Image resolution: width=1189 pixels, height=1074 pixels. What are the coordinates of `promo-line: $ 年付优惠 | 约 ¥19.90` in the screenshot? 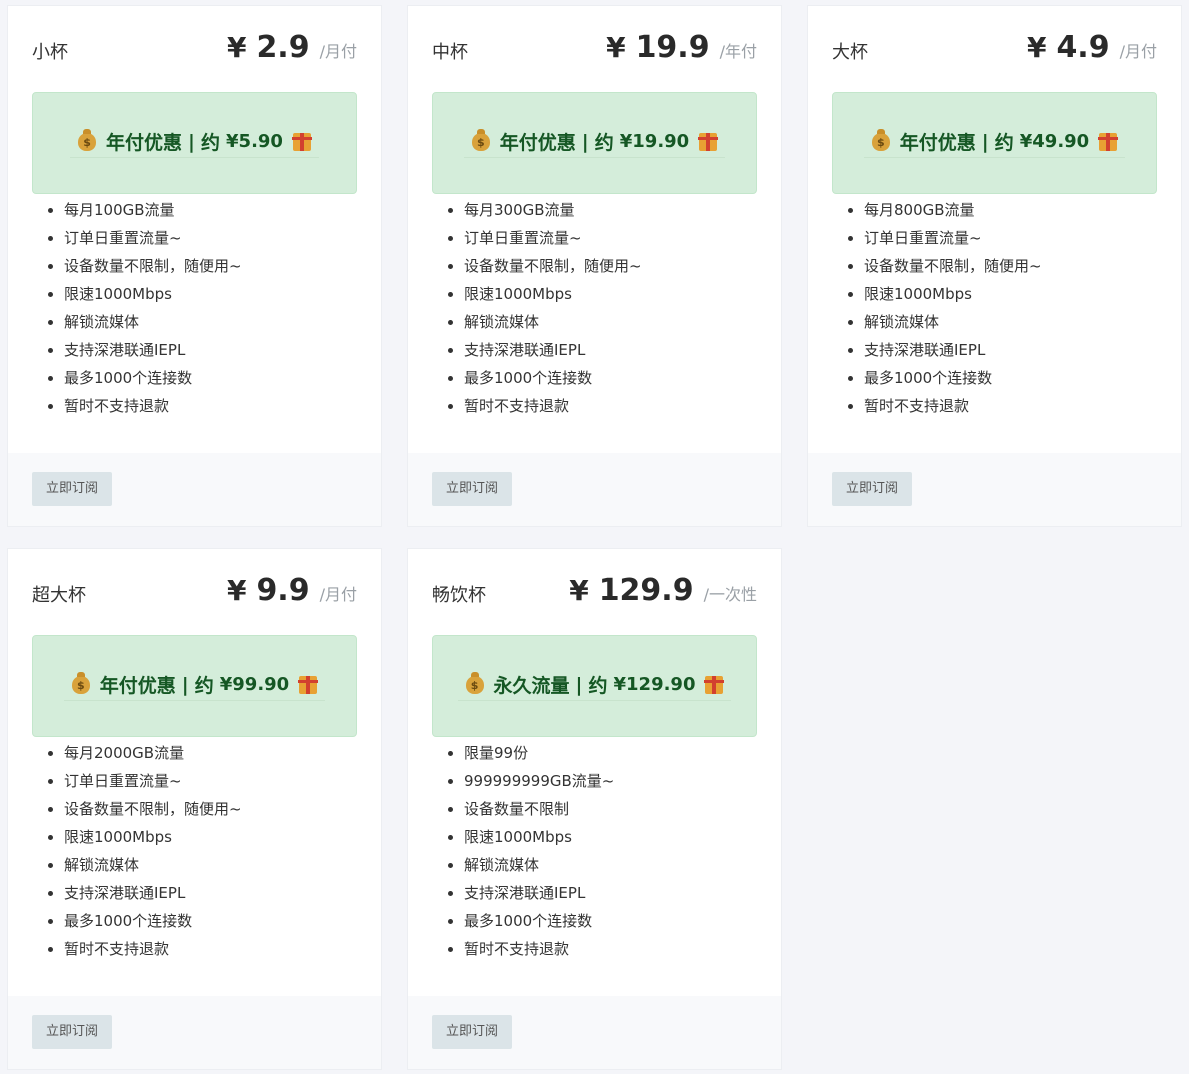 It's located at (594, 143).